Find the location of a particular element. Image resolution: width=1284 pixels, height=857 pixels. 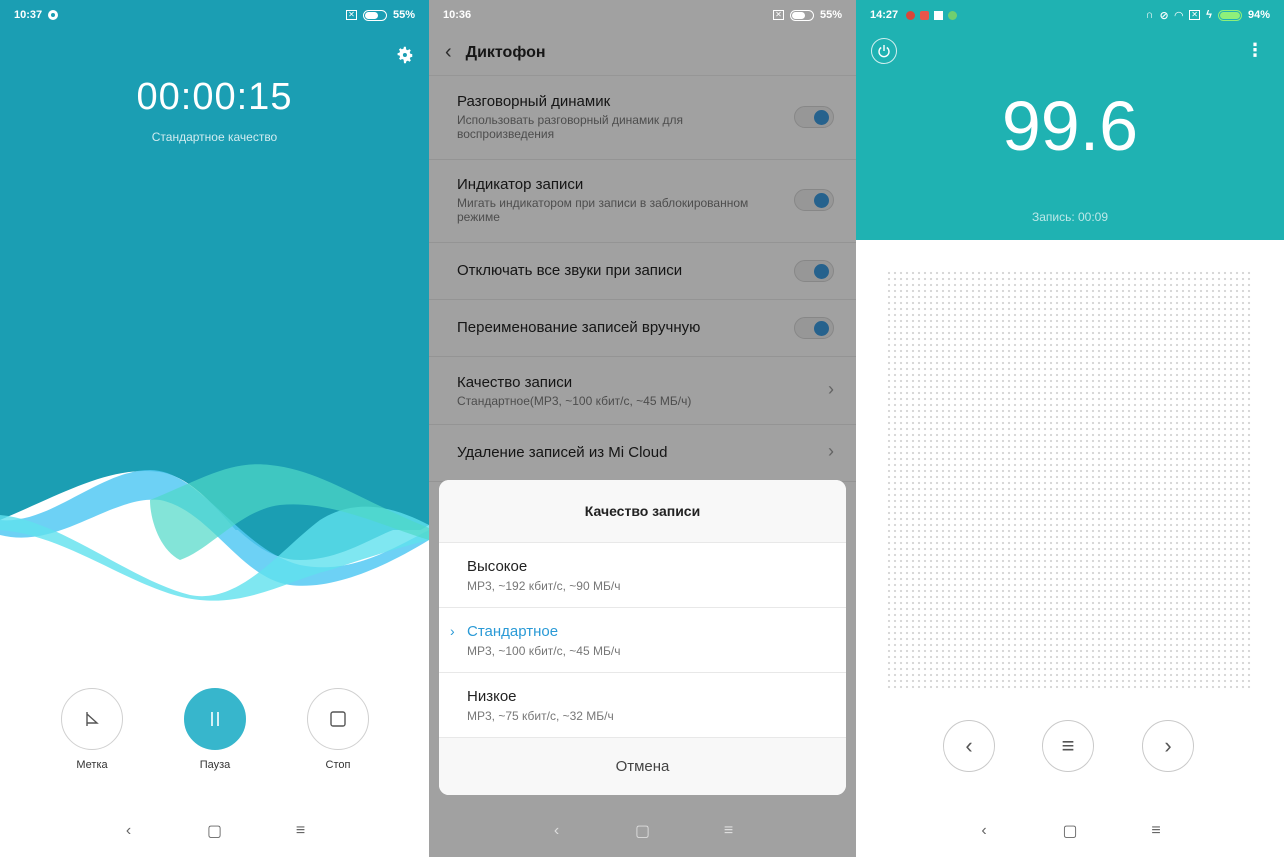

mute-sounds-toggle is located at coordinates (814, 271).